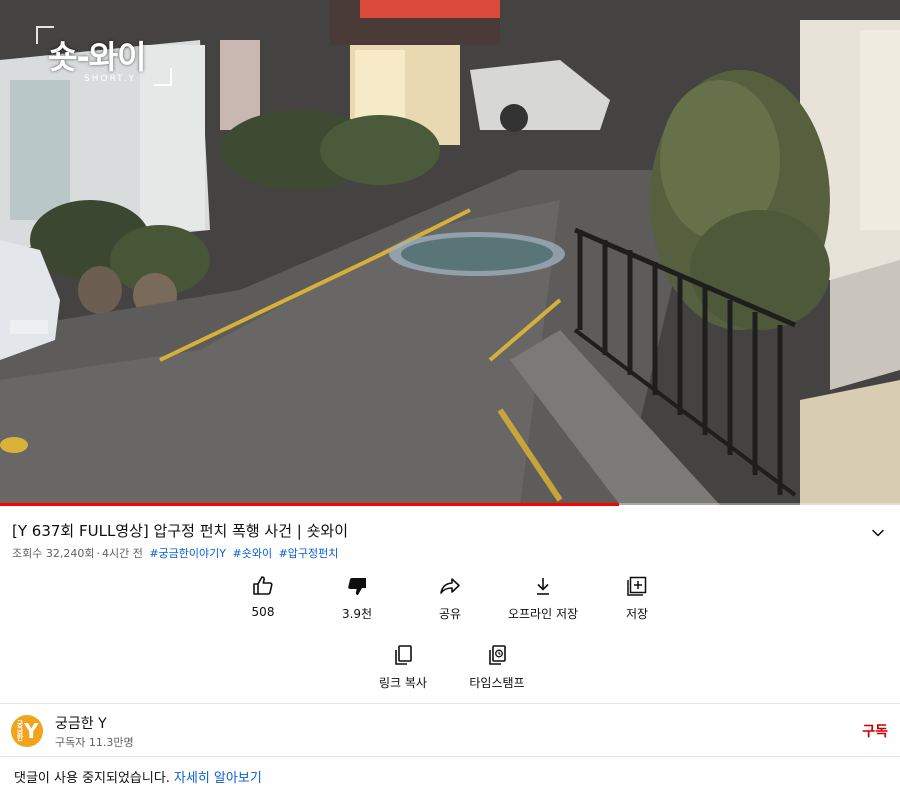 The height and width of the screenshot is (797, 900). What do you see at coordinates (81, 723) in the screenshot?
I see `channel-name: 궁금한 Y` at bounding box center [81, 723].